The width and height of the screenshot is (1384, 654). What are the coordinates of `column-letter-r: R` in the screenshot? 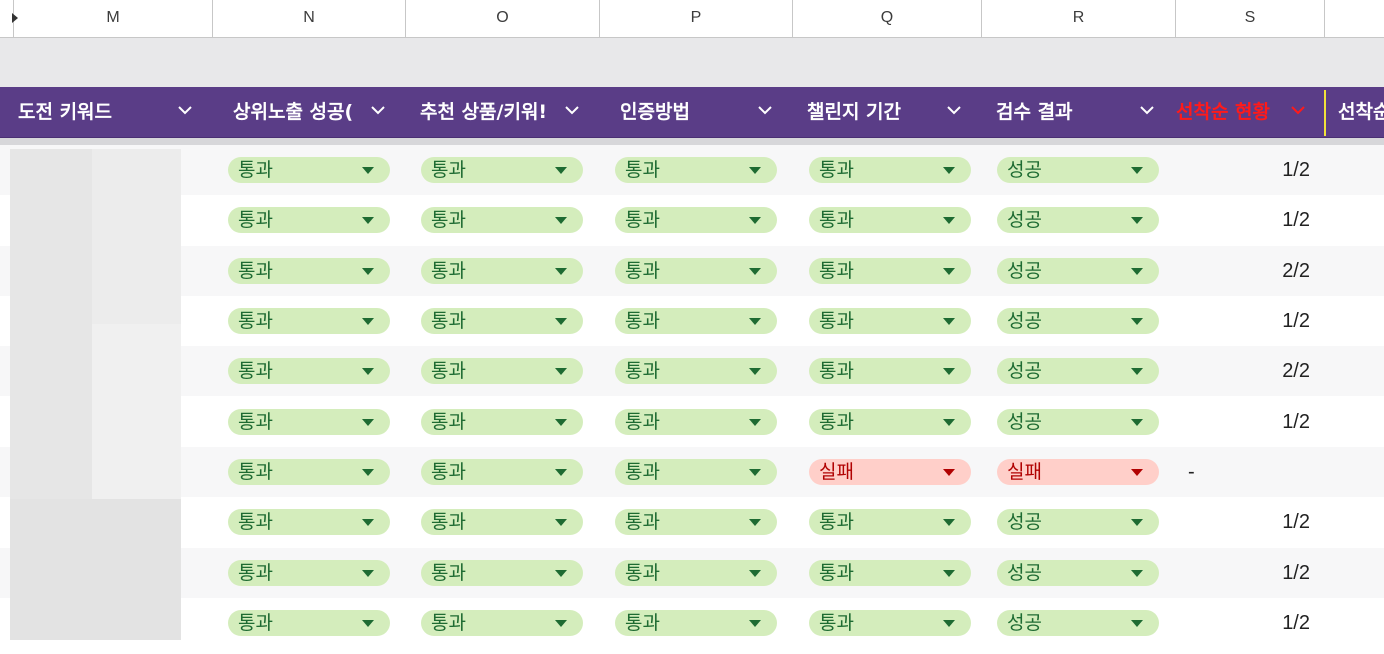 It's located at (1079, 18).